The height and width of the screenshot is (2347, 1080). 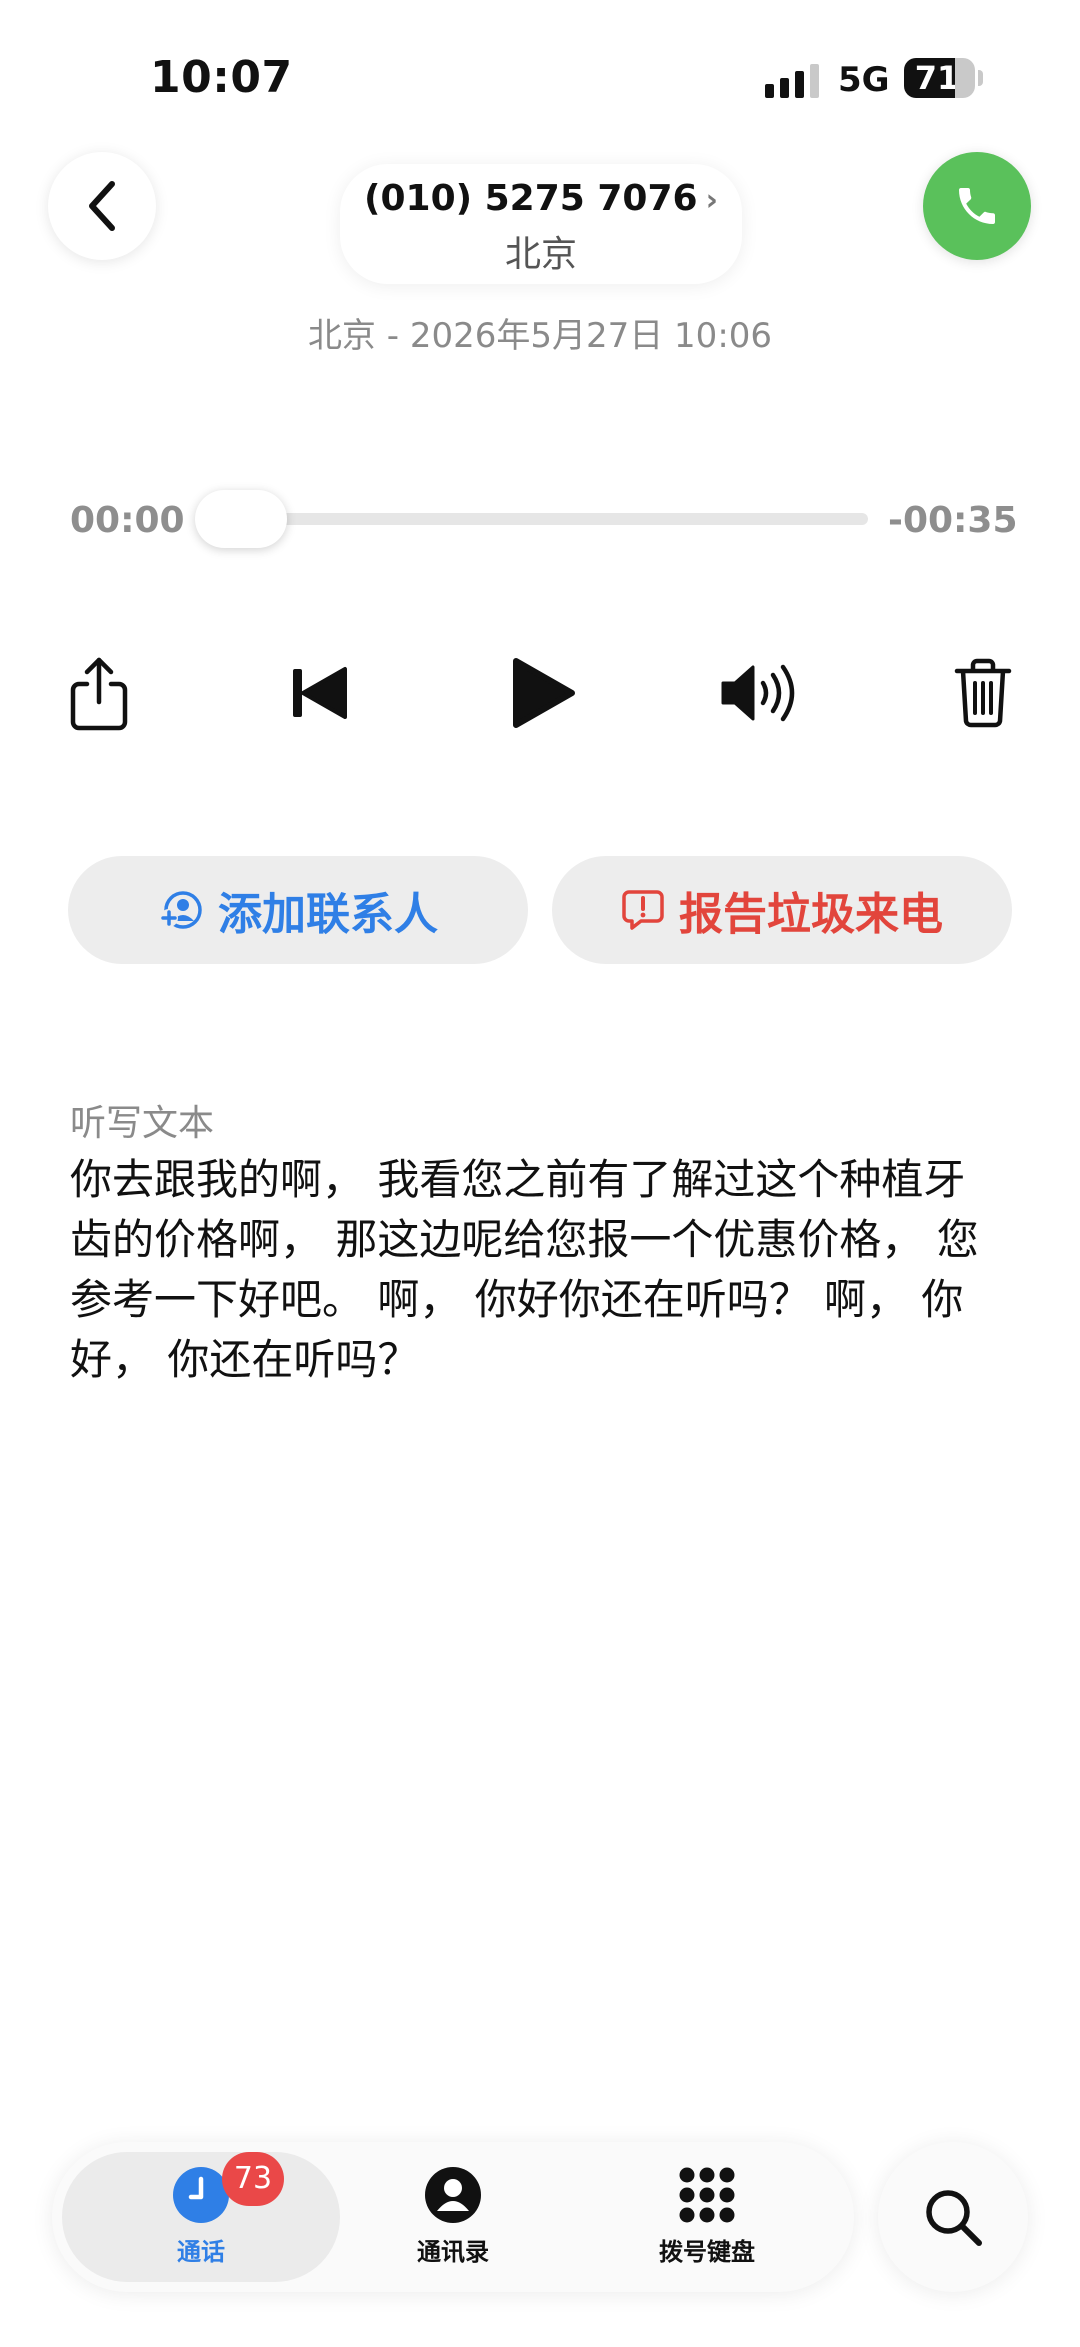 I want to click on share-button, so click(x=99, y=693).